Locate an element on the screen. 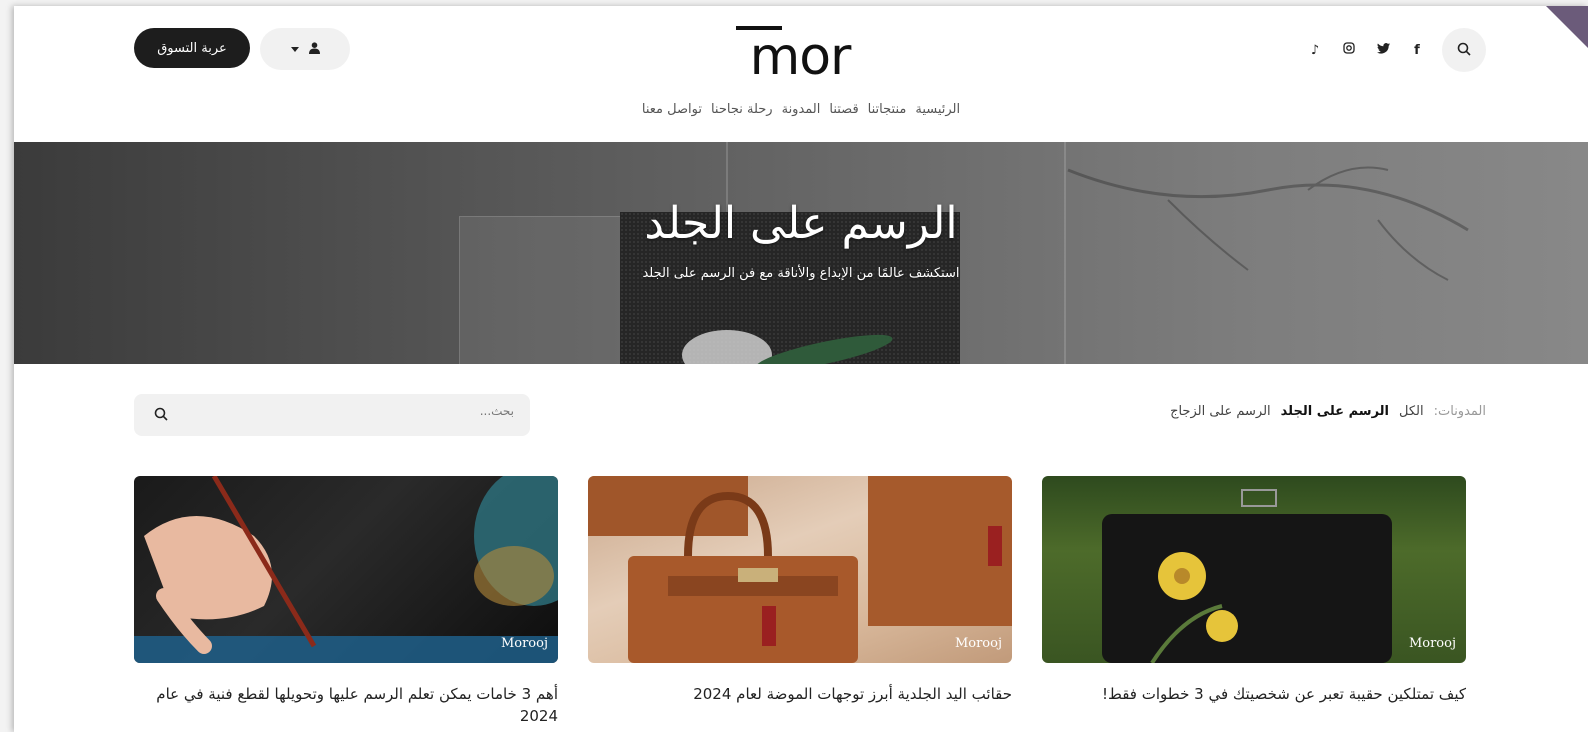 The width and height of the screenshot is (1588, 732). hero-title: الرسم على الجلد is located at coordinates (801, 223).